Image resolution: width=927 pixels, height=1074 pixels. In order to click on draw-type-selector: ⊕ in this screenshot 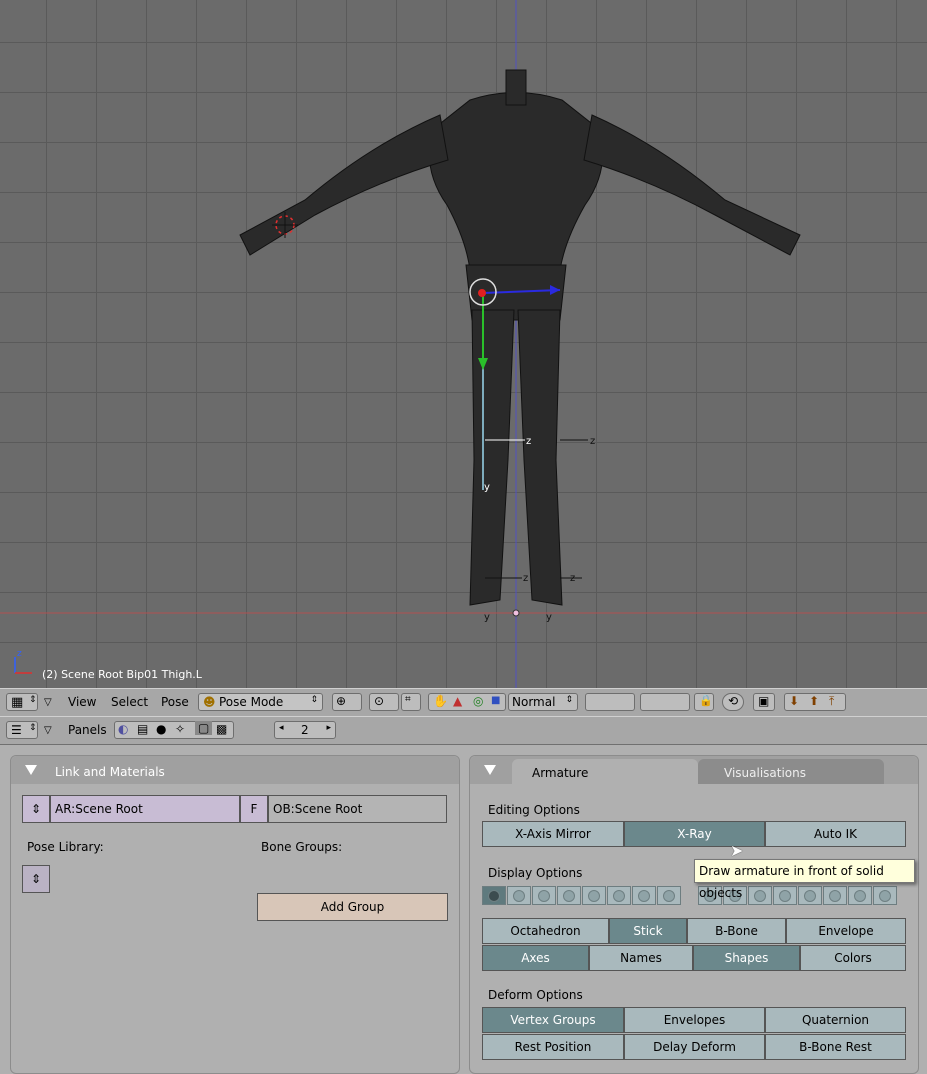, I will do `click(347, 702)`.